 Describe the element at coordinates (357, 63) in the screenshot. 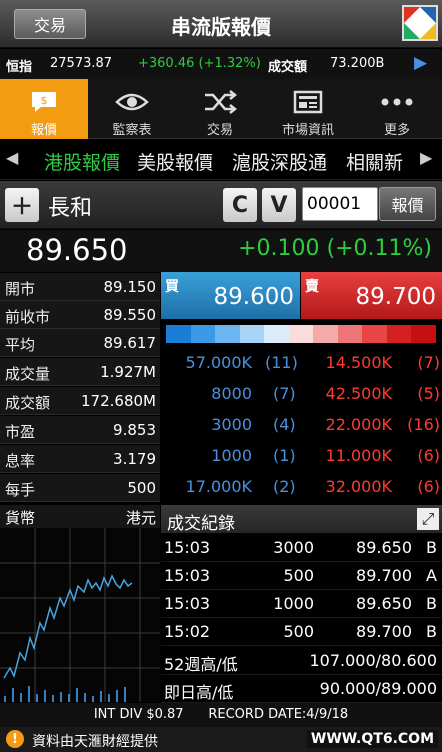

I see `turnover-value: 73.200B` at that location.